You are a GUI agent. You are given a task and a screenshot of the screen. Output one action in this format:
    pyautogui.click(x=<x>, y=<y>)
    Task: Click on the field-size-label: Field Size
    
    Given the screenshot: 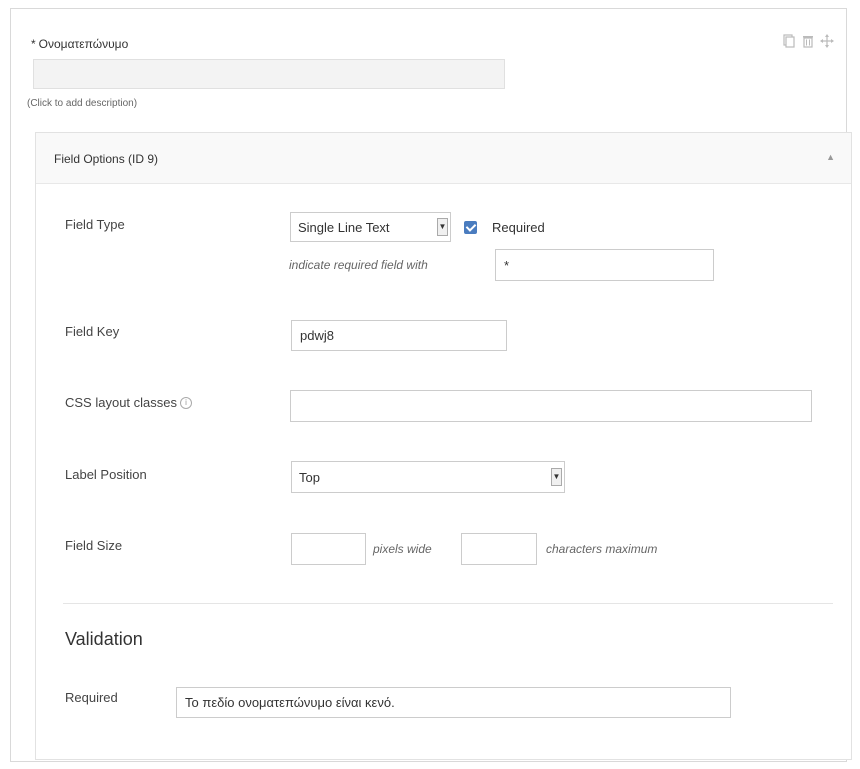 What is the action you would take?
    pyautogui.click(x=94, y=545)
    